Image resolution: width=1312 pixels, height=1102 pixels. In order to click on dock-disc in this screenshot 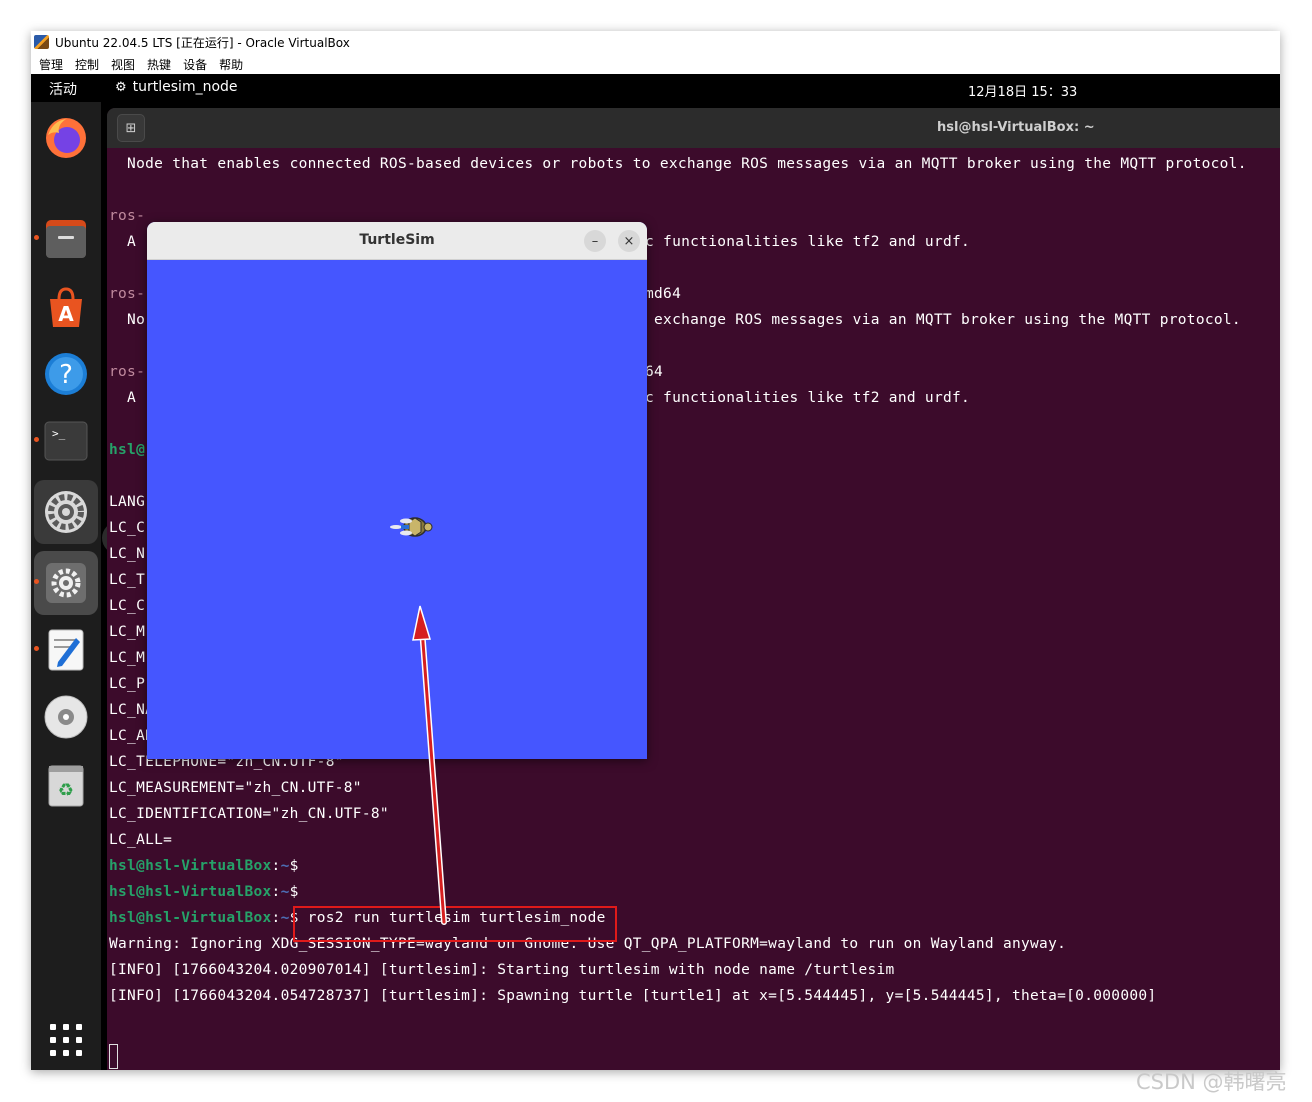, I will do `click(66, 717)`.